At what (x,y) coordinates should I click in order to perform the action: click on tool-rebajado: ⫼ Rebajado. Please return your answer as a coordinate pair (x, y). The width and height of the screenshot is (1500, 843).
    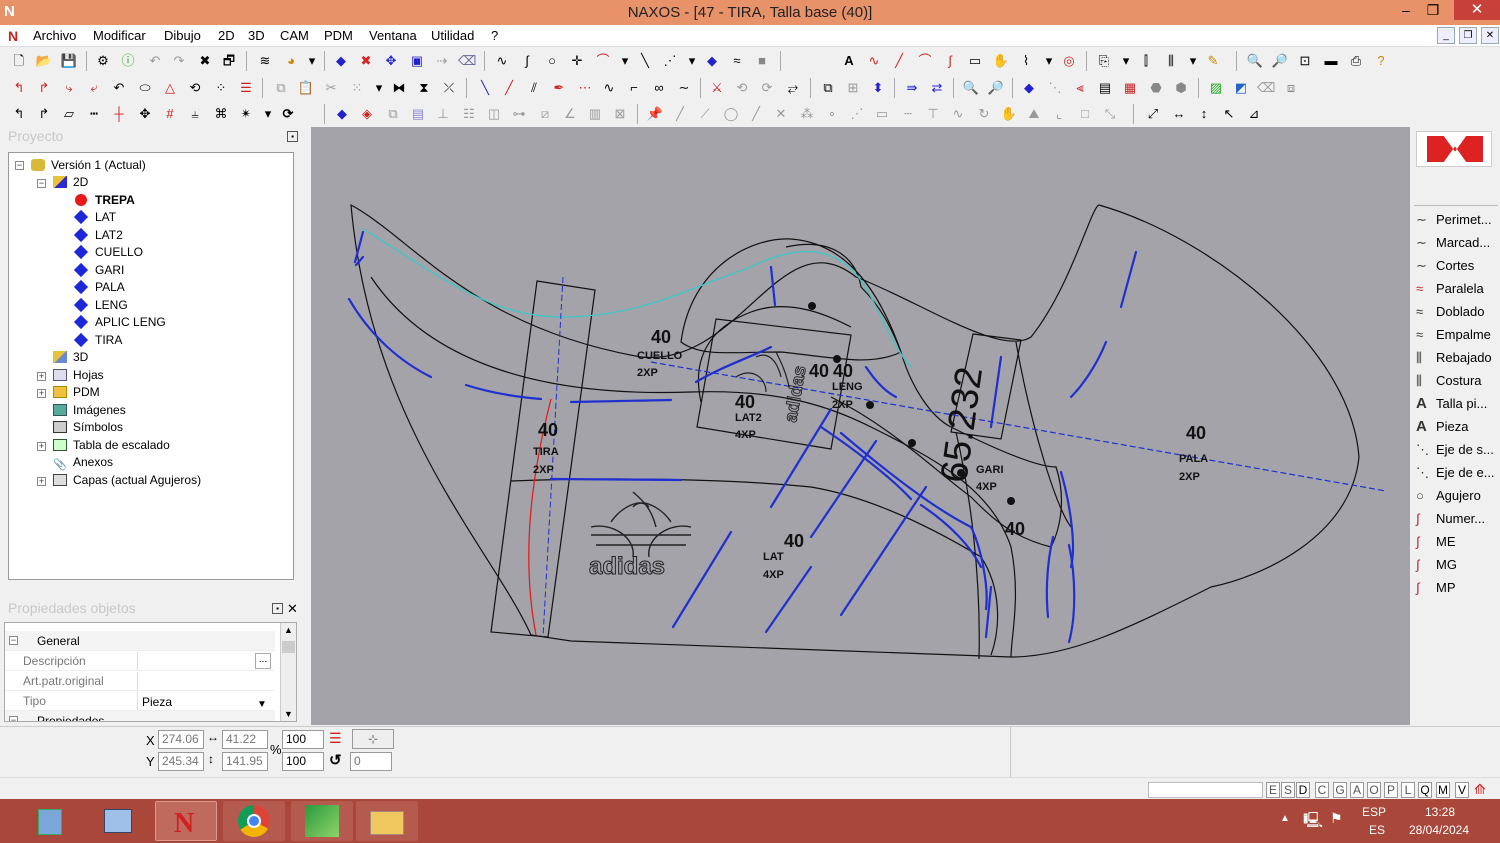
    Looking at the image, I should click on (1454, 358).